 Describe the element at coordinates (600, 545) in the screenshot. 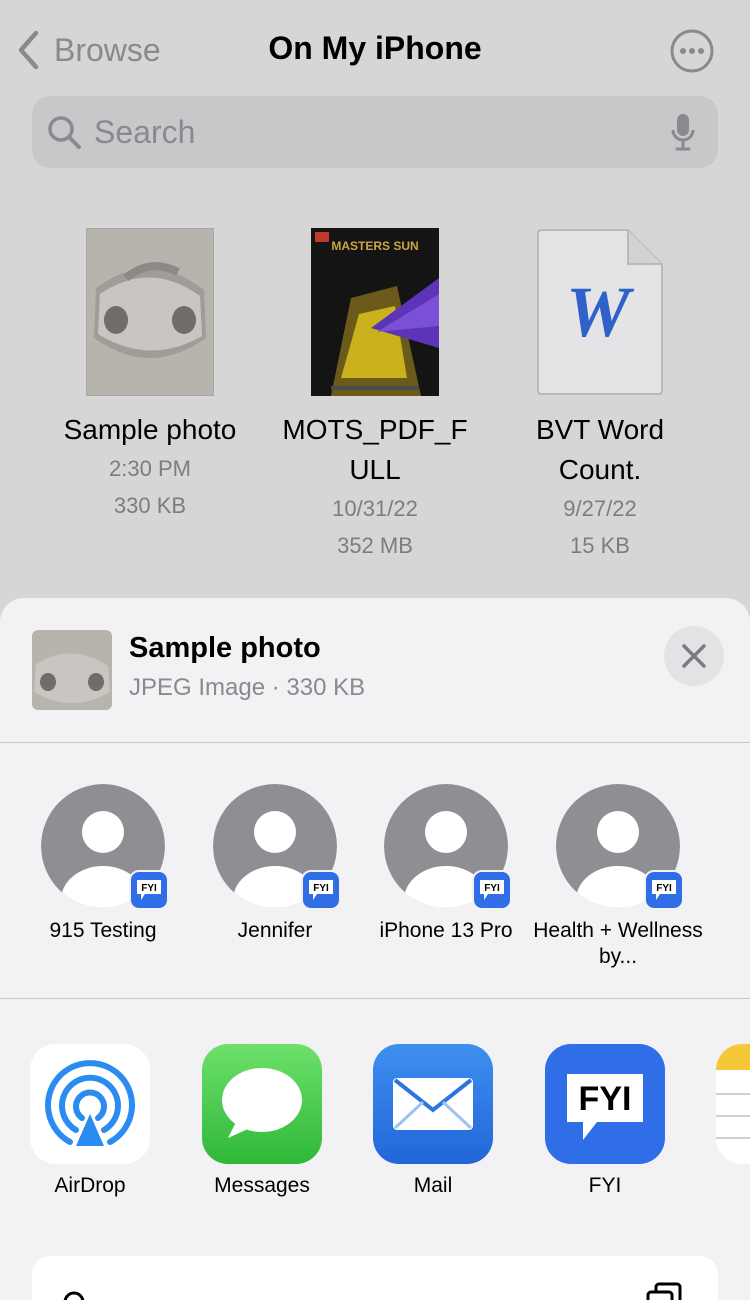

I see `file-size: 15 KB` at that location.